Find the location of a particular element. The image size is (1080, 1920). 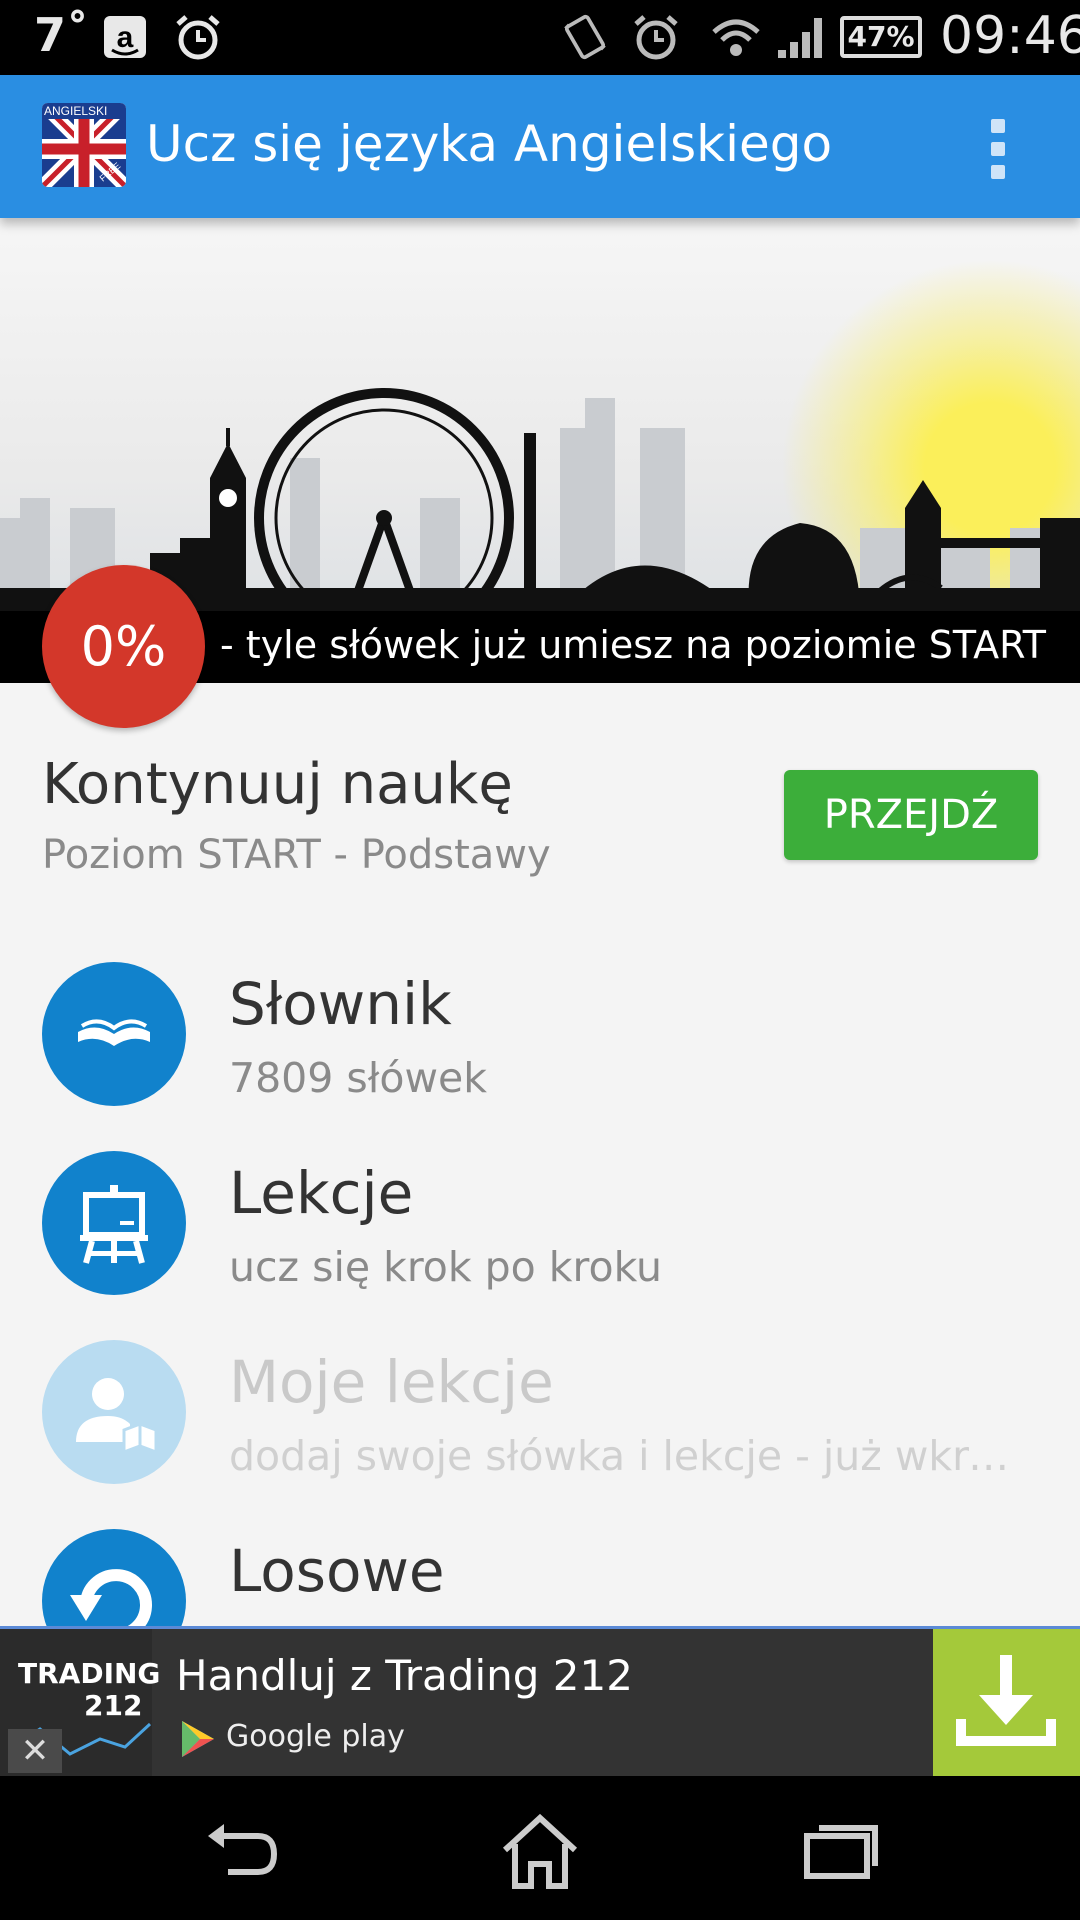

continue-title: Kontynuuj naukę is located at coordinates (277, 784).